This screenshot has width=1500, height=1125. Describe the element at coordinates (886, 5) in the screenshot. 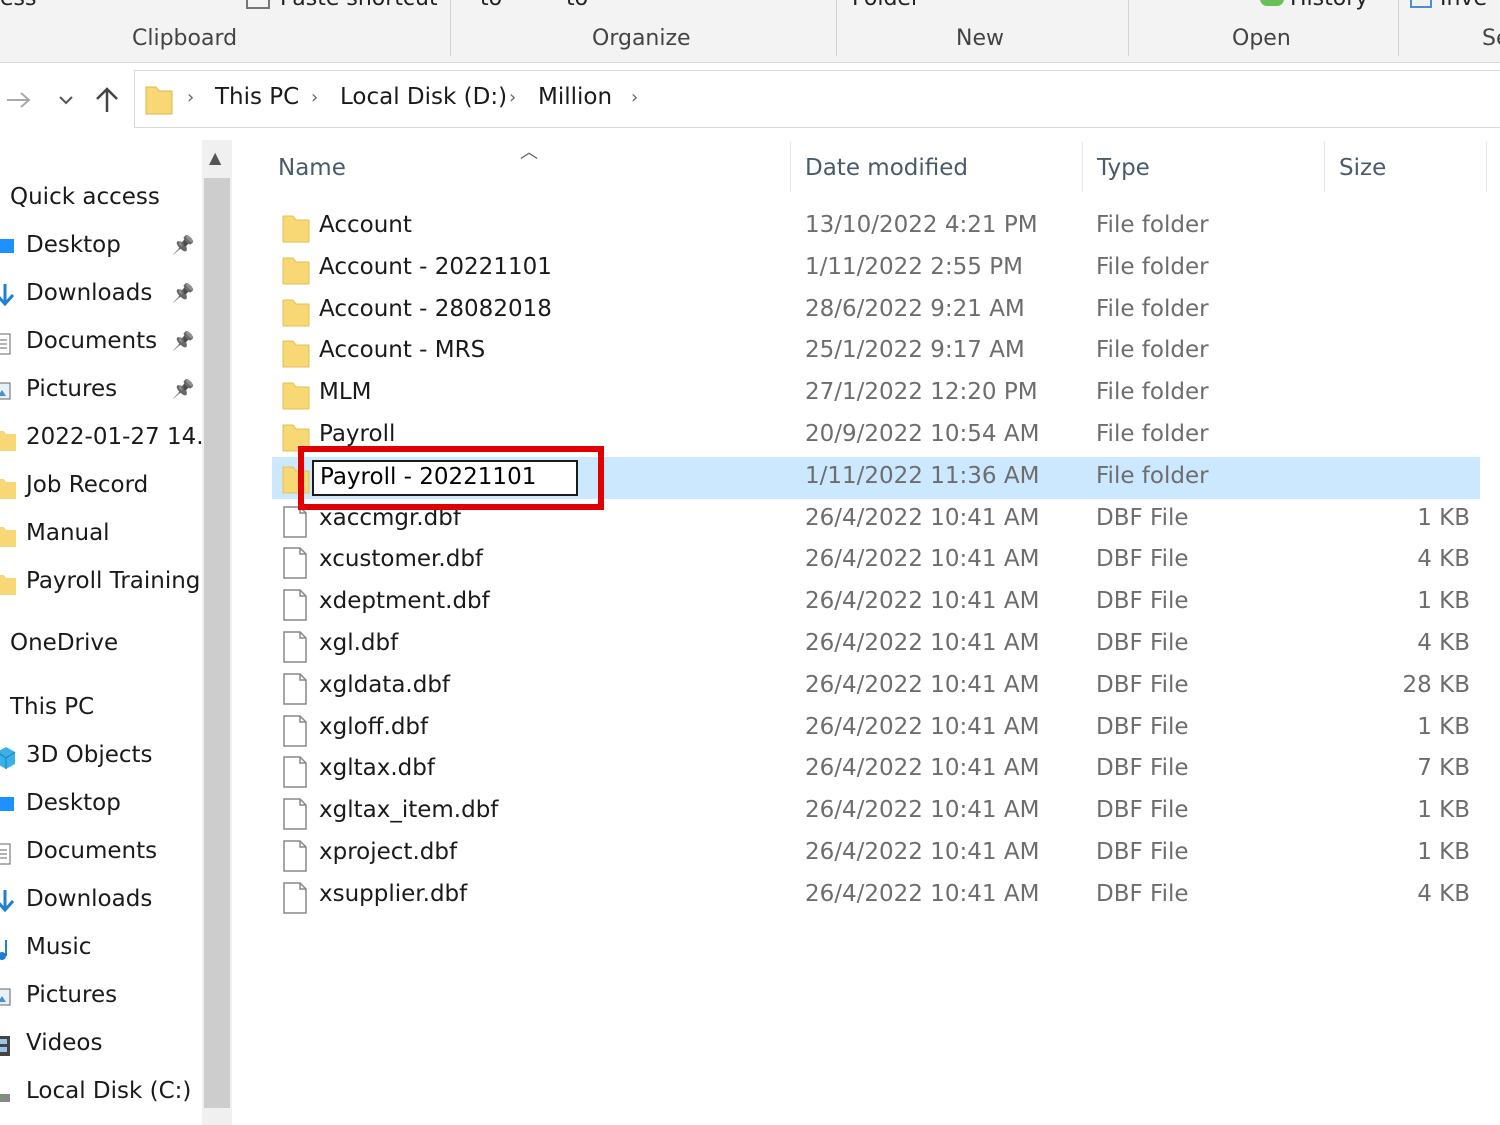

I see `new-folder-button: Folder` at that location.